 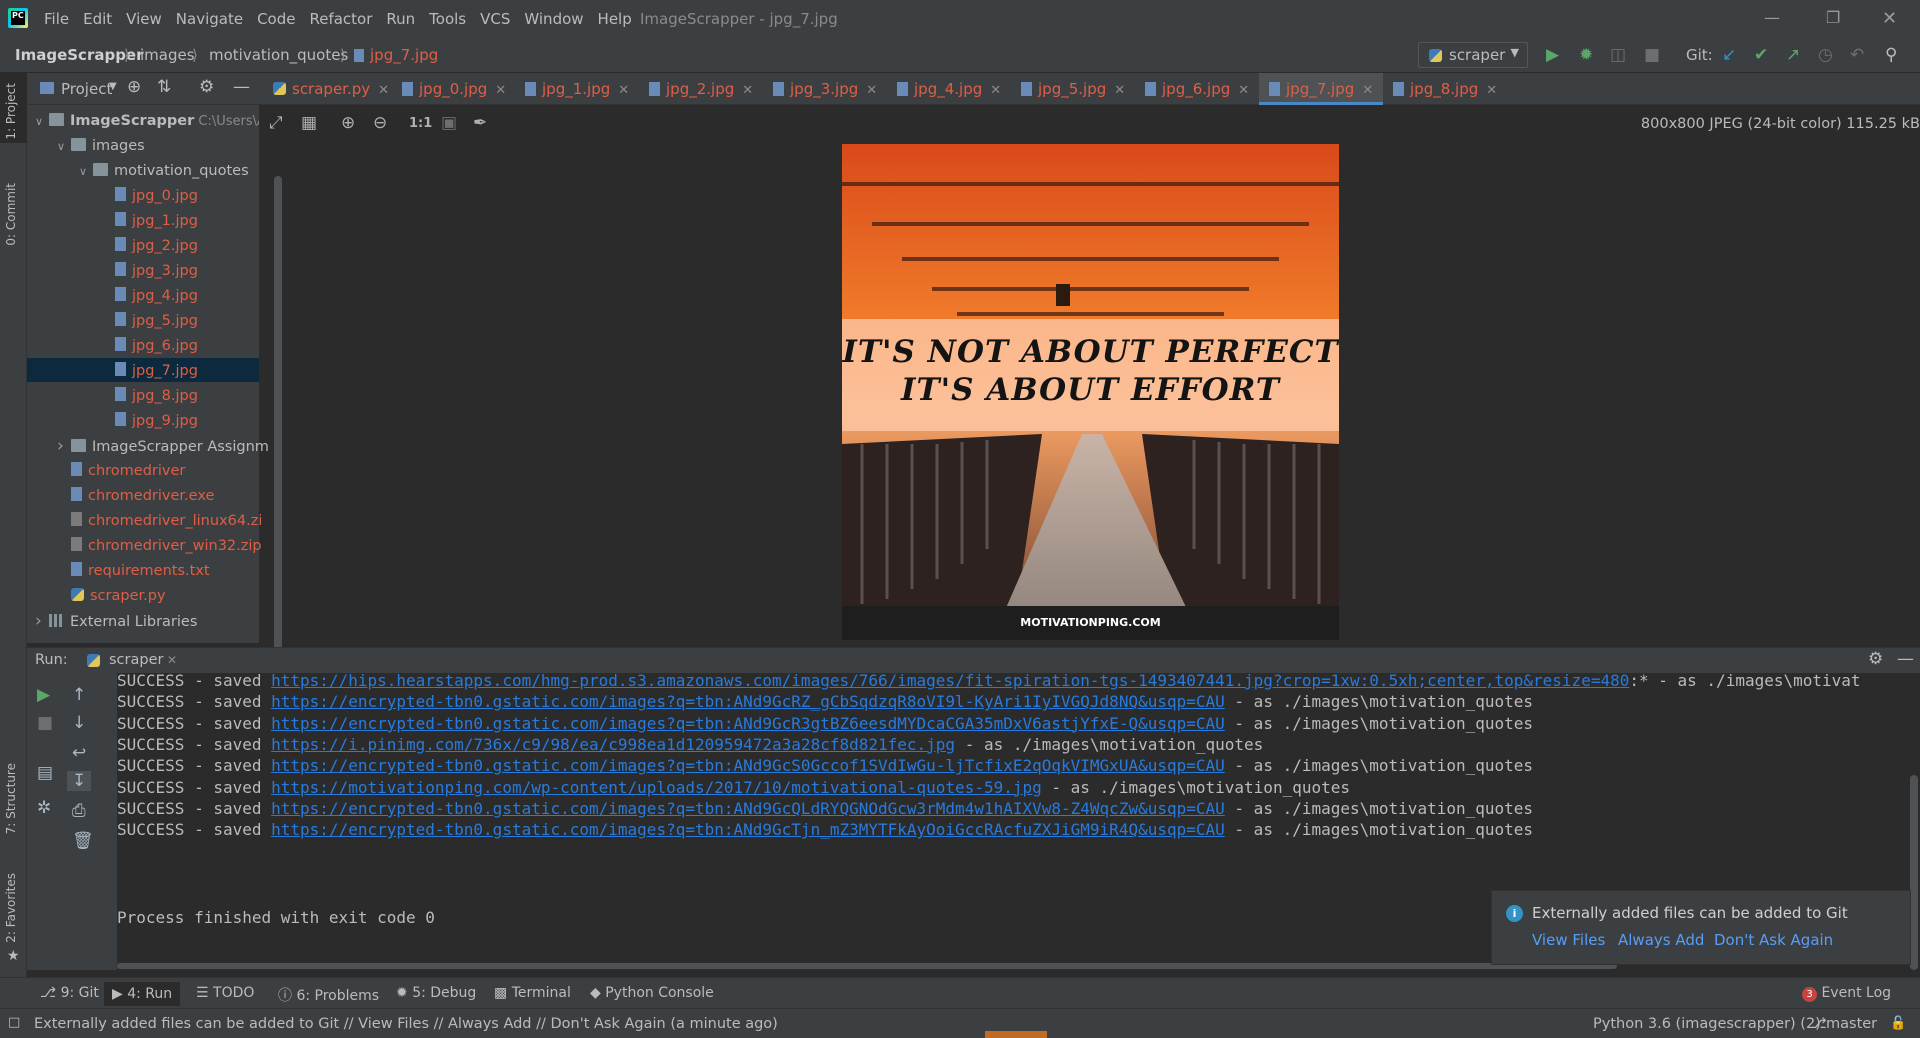 What do you see at coordinates (1898, 1023) in the screenshot?
I see `lock-icon: 🔓` at bounding box center [1898, 1023].